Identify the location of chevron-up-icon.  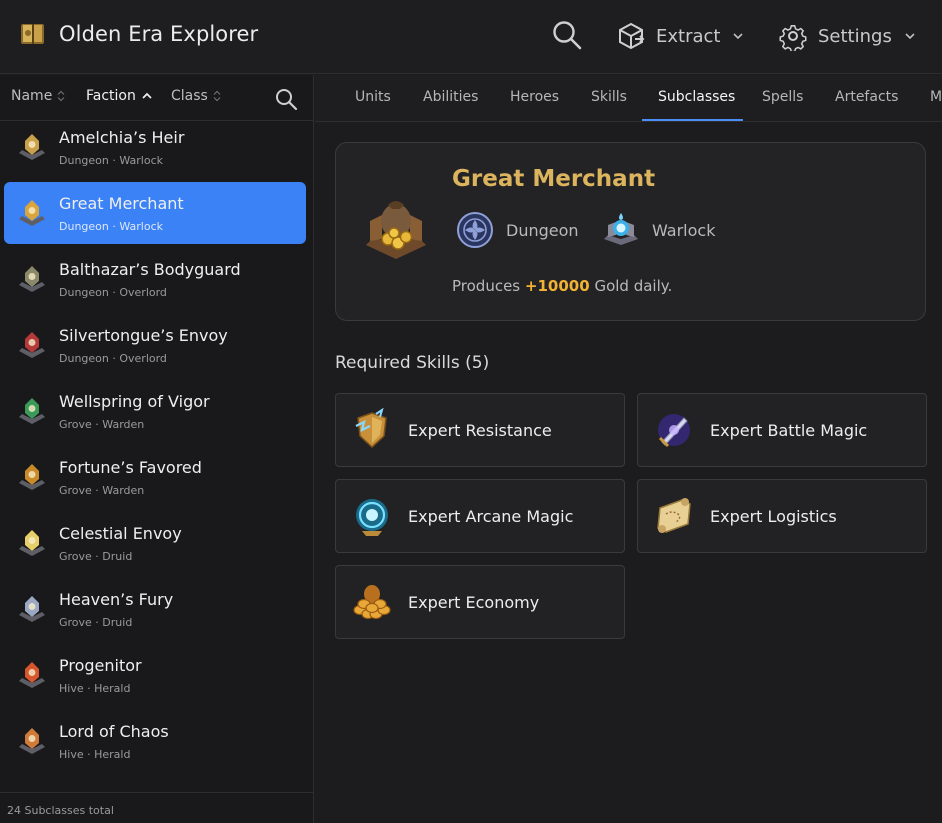
(147, 95).